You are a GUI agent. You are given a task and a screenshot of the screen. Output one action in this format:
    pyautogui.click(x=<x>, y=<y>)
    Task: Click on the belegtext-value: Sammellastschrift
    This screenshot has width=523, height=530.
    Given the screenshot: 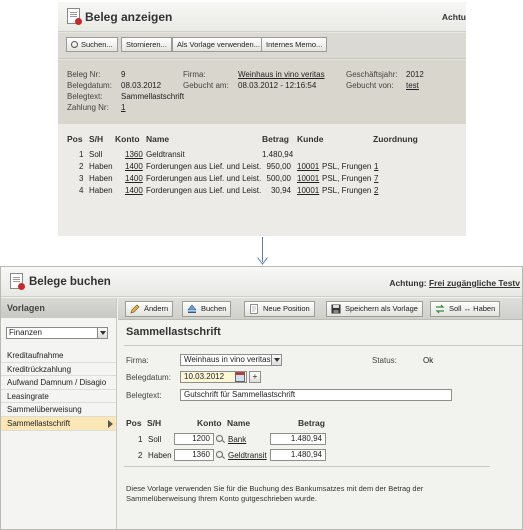 What is the action you would take?
    pyautogui.click(x=153, y=96)
    